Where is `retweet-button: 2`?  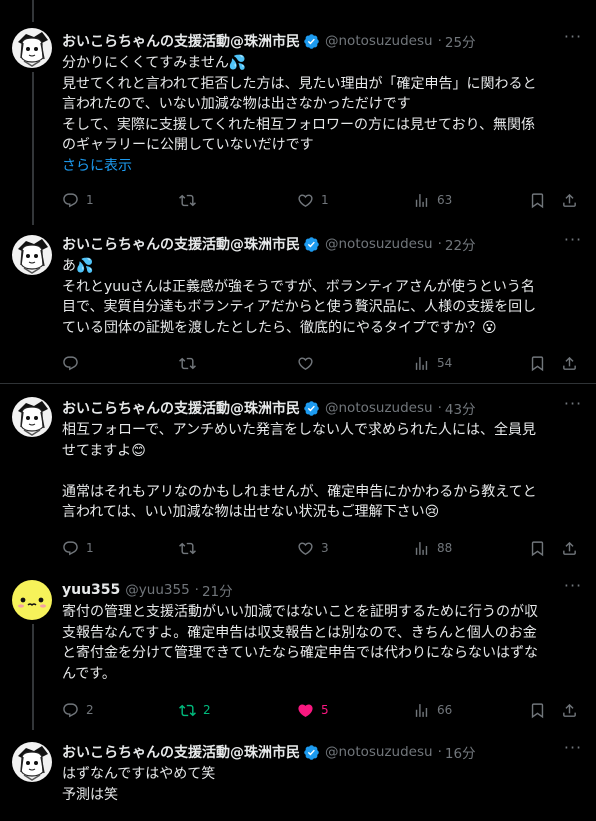
retweet-button: 2 is located at coordinates (196, 710).